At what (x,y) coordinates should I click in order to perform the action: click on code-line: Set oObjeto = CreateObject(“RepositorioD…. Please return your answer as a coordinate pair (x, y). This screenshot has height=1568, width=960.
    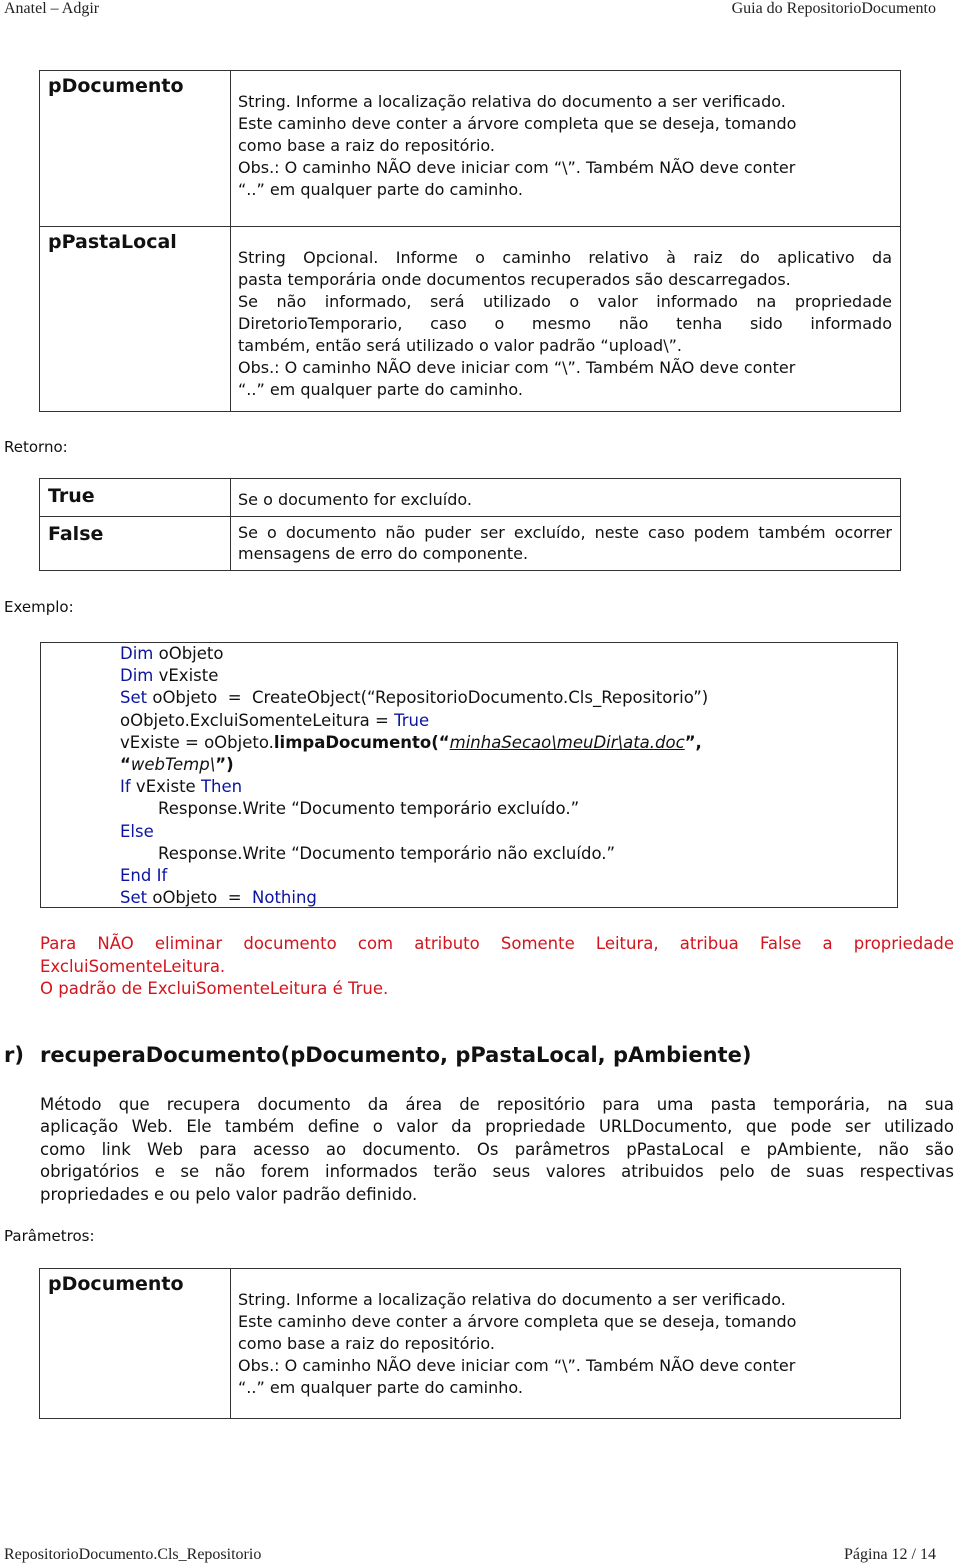
    Looking at the image, I should click on (508, 698).